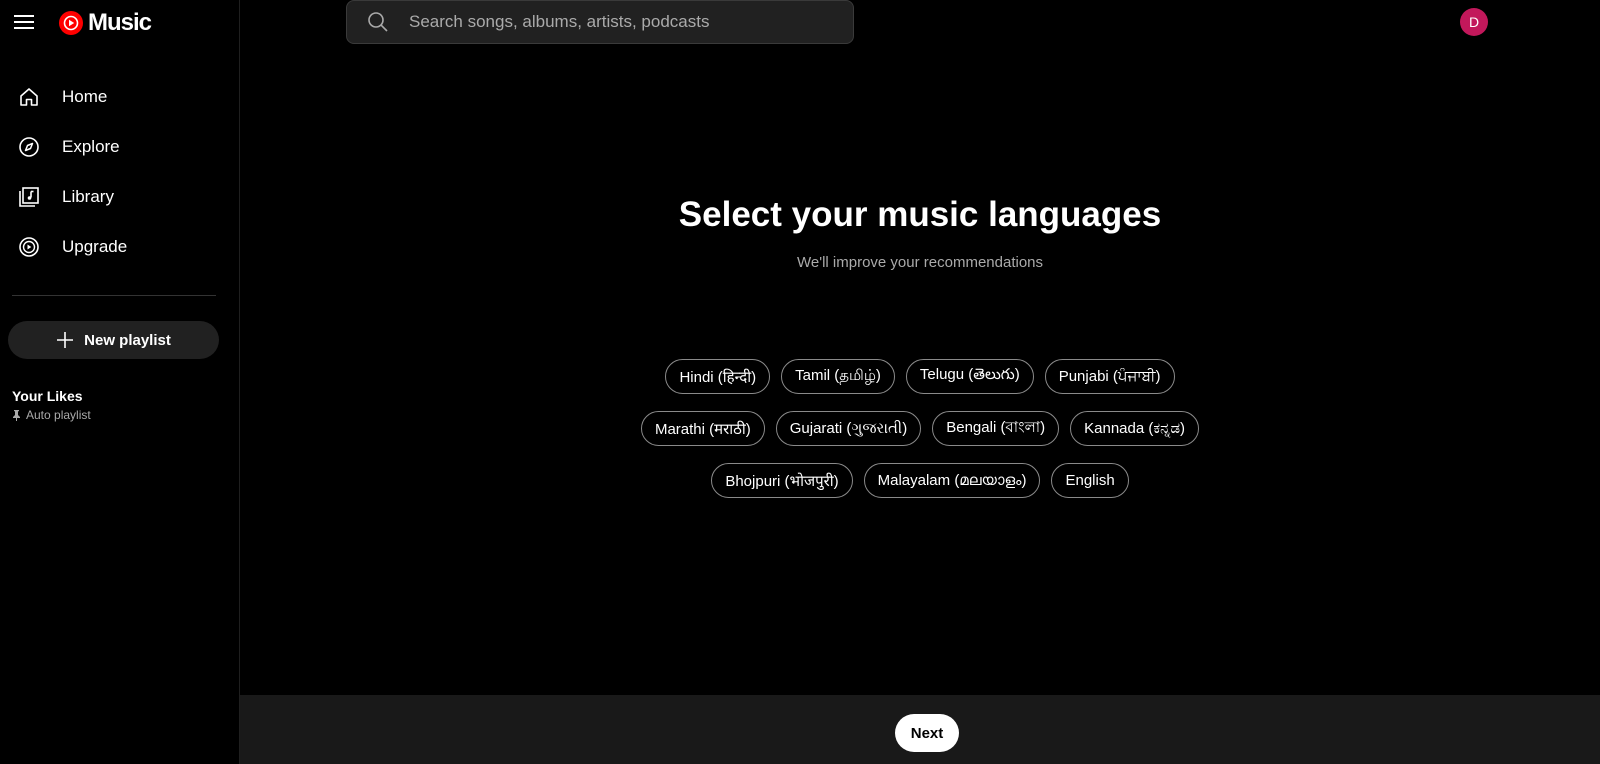 This screenshot has width=1600, height=764. I want to click on sidebar-nav: Home Explore Library Upgrade, so click(120, 172).